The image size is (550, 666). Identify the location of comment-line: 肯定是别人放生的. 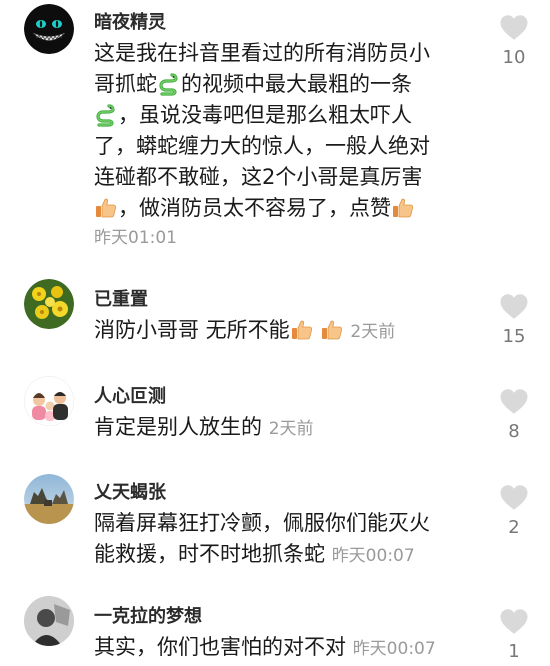
(178, 427).